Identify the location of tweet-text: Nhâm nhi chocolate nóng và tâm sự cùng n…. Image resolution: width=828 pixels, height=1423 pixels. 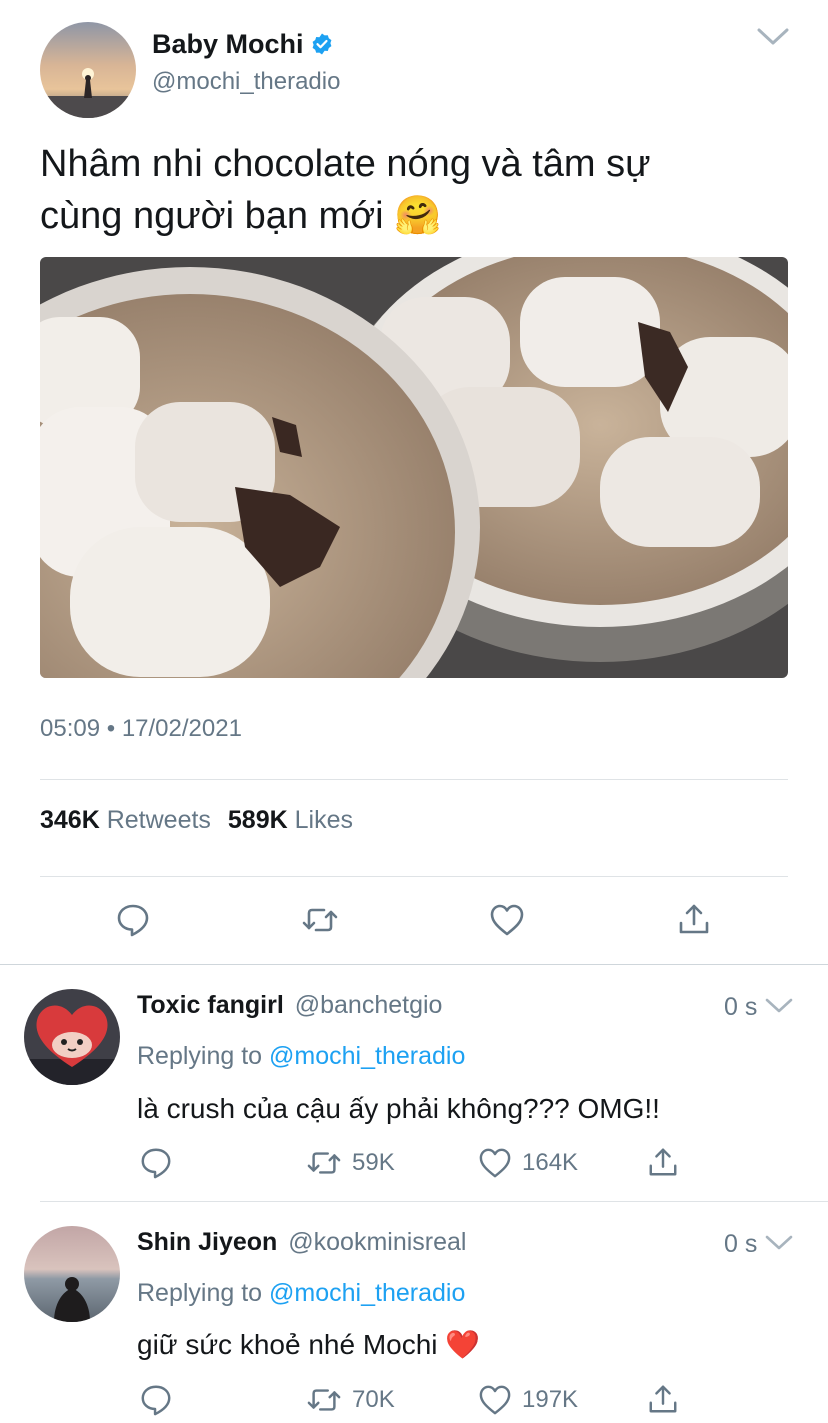
(420, 190).